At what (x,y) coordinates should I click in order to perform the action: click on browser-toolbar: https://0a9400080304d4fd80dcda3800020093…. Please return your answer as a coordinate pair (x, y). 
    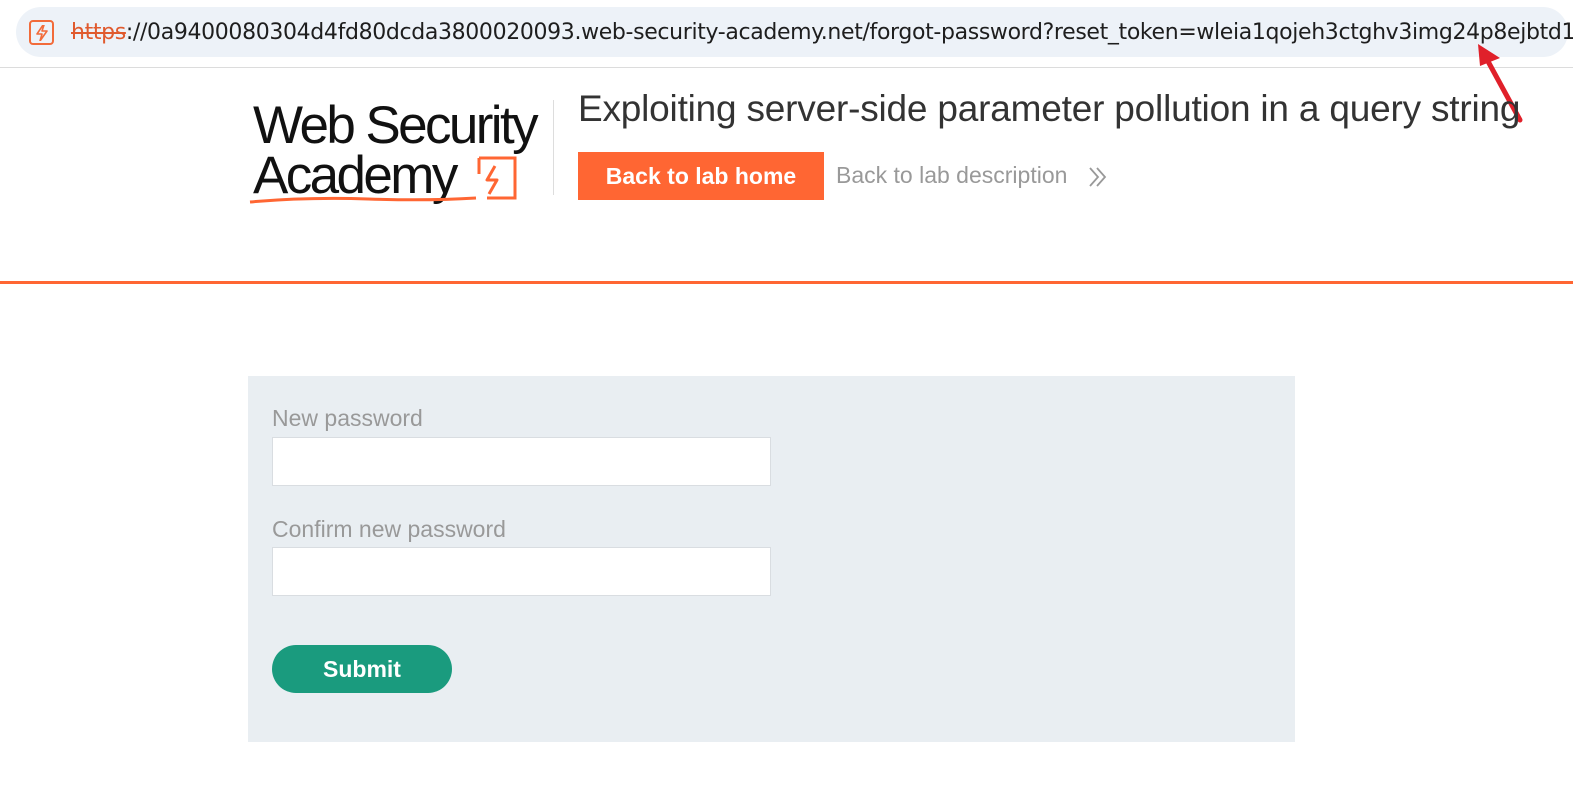
    Looking at the image, I should click on (786, 34).